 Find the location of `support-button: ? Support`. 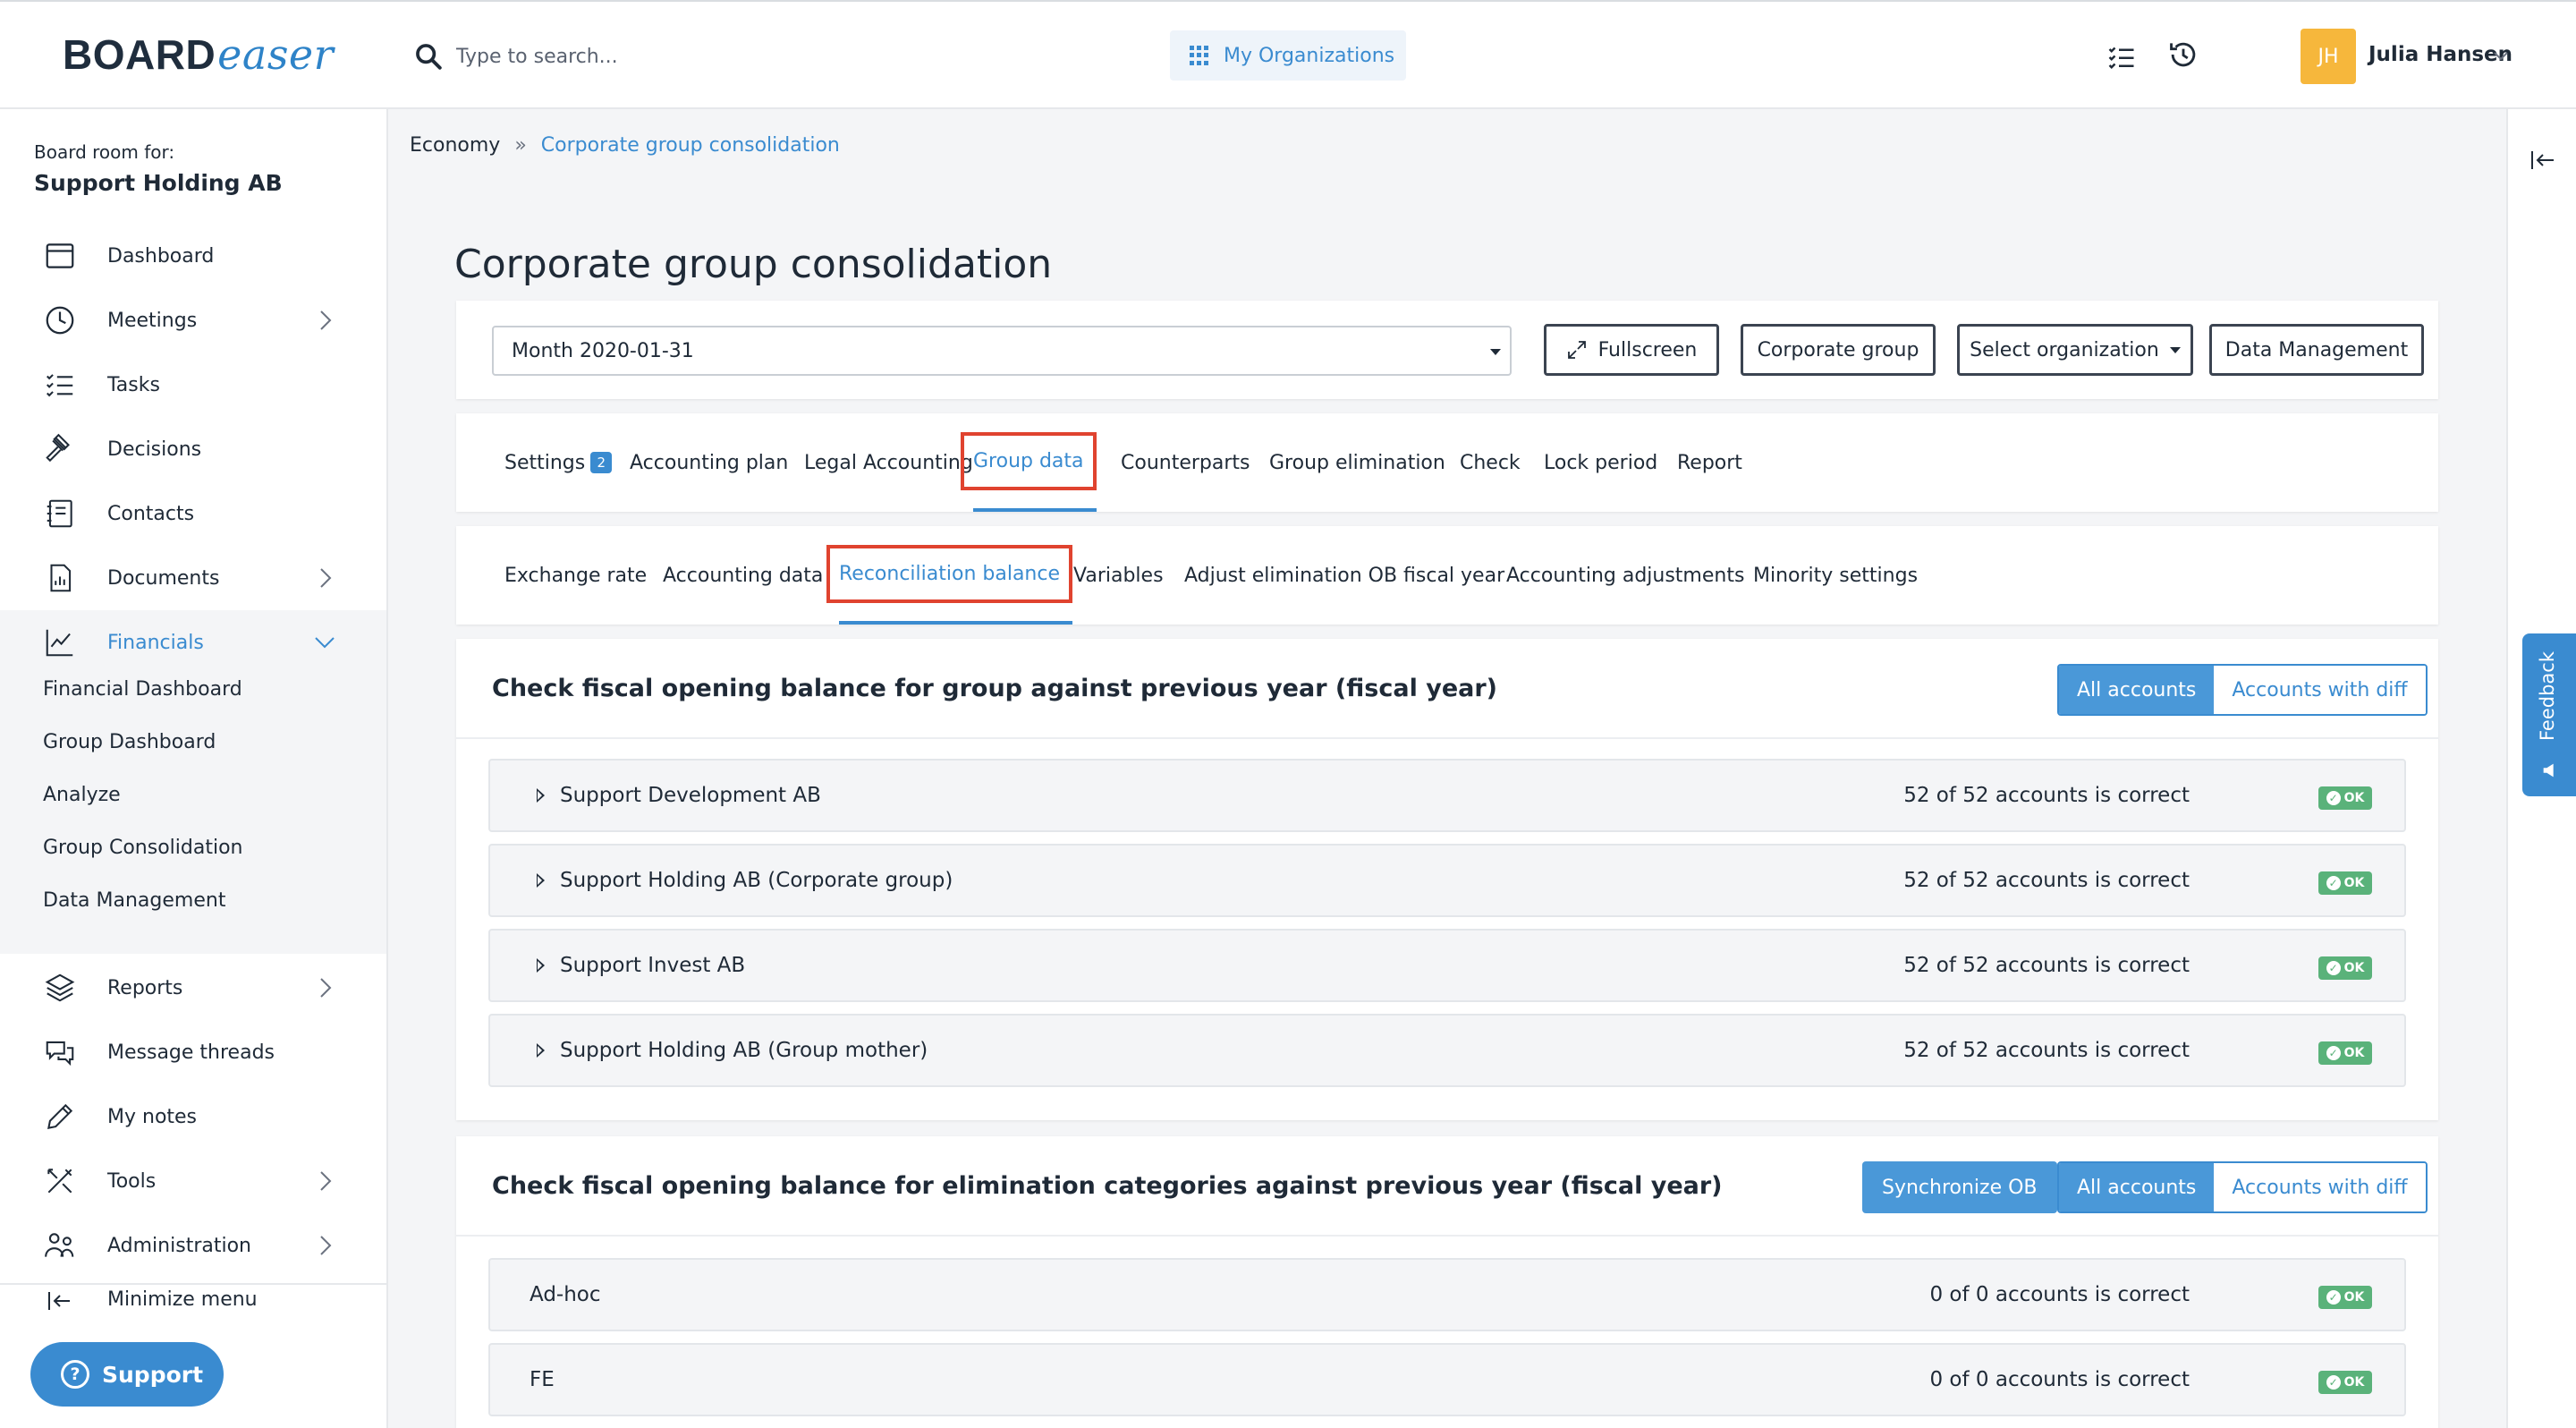

support-button: ? Support is located at coordinates (127, 1374).